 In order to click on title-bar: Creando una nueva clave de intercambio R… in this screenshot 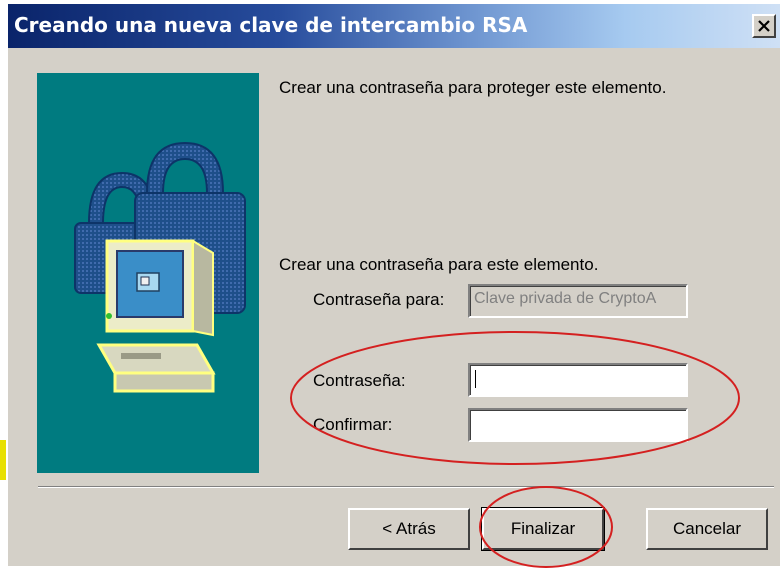, I will do `click(394, 26)`.